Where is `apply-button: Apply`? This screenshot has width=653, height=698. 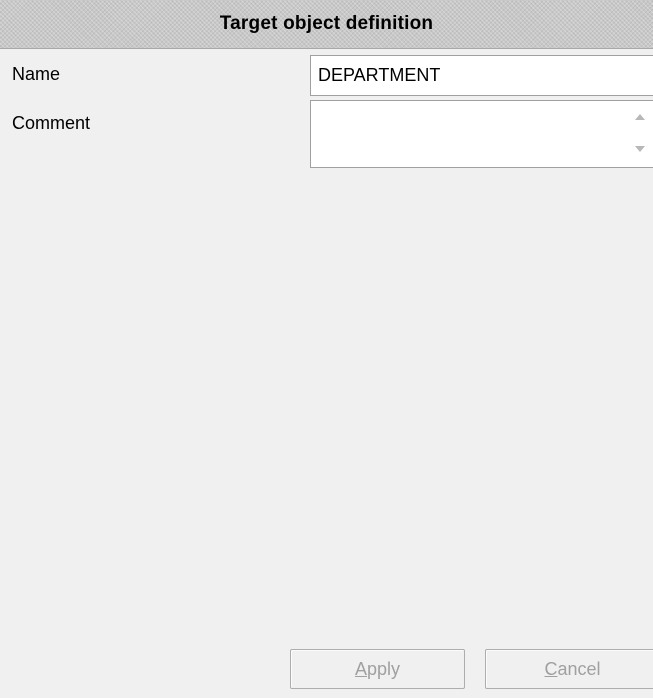 apply-button: Apply is located at coordinates (377, 669).